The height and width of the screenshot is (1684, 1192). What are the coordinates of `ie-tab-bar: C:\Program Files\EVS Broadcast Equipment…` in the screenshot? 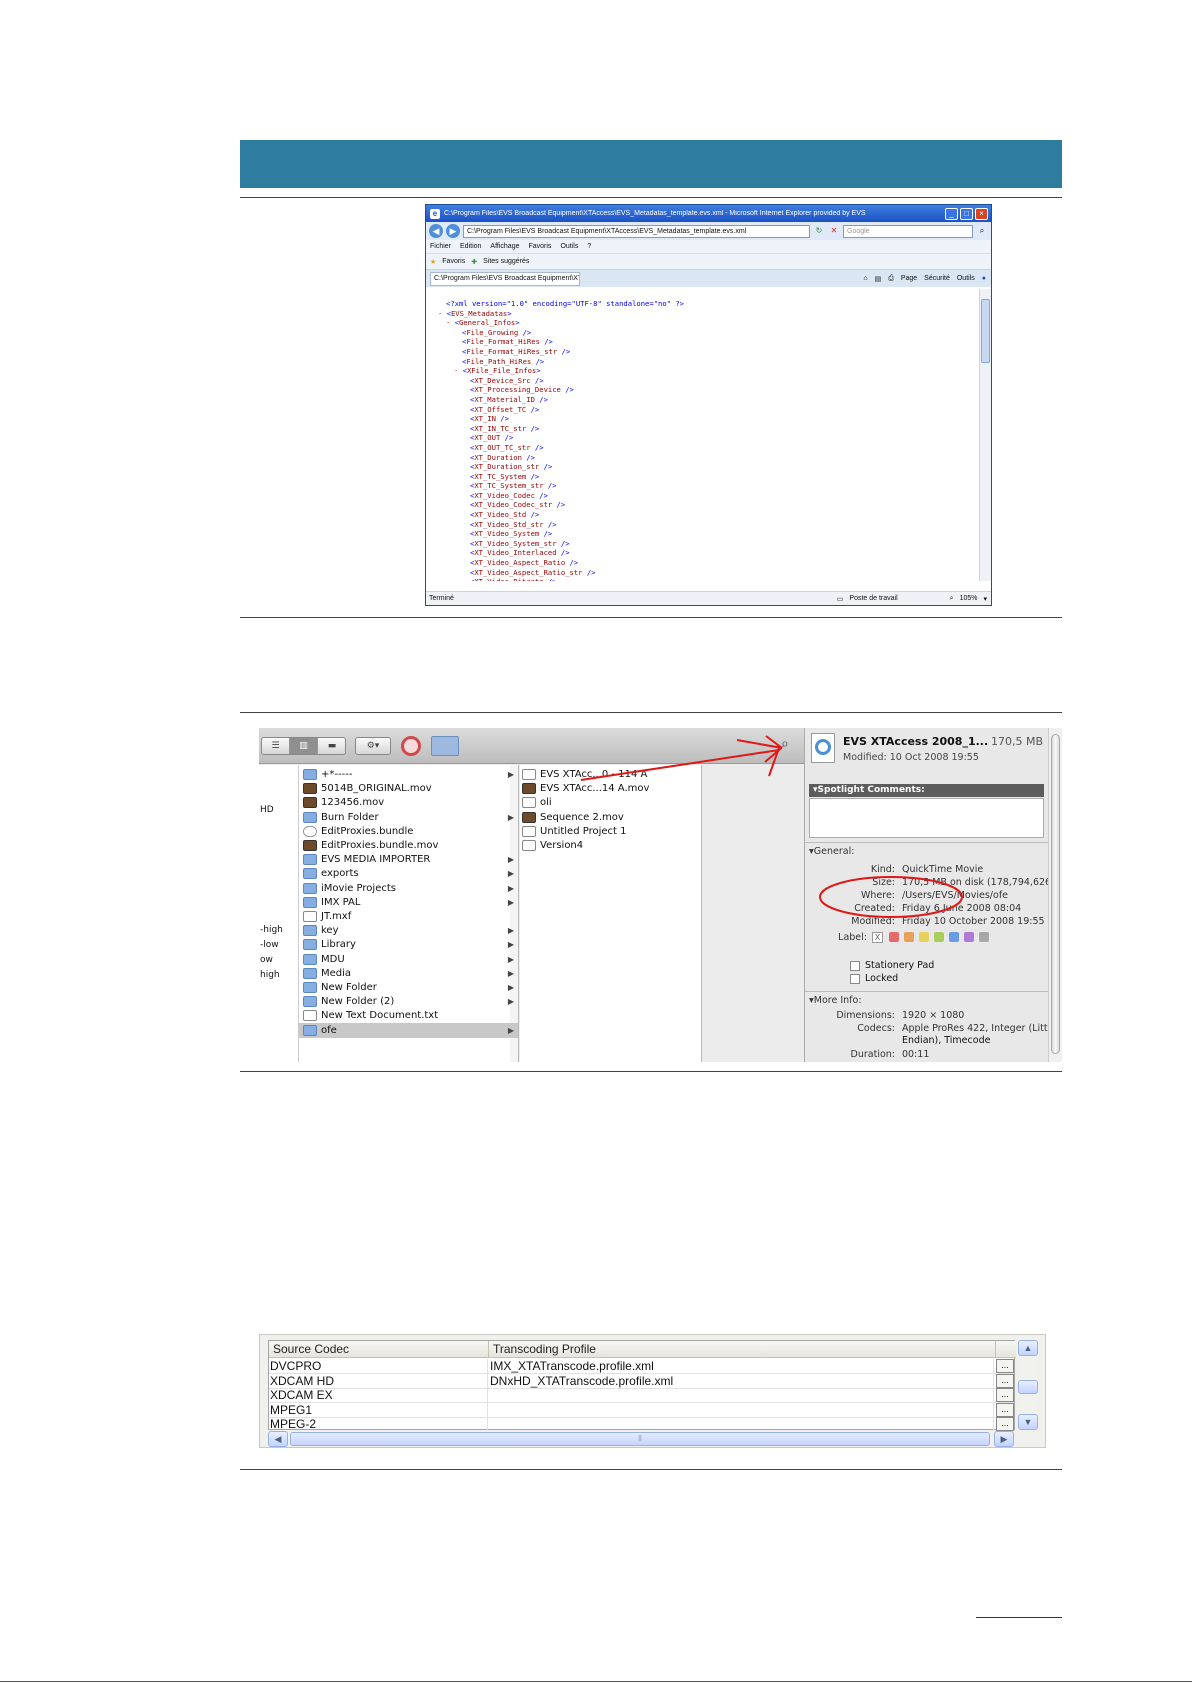 It's located at (708, 278).